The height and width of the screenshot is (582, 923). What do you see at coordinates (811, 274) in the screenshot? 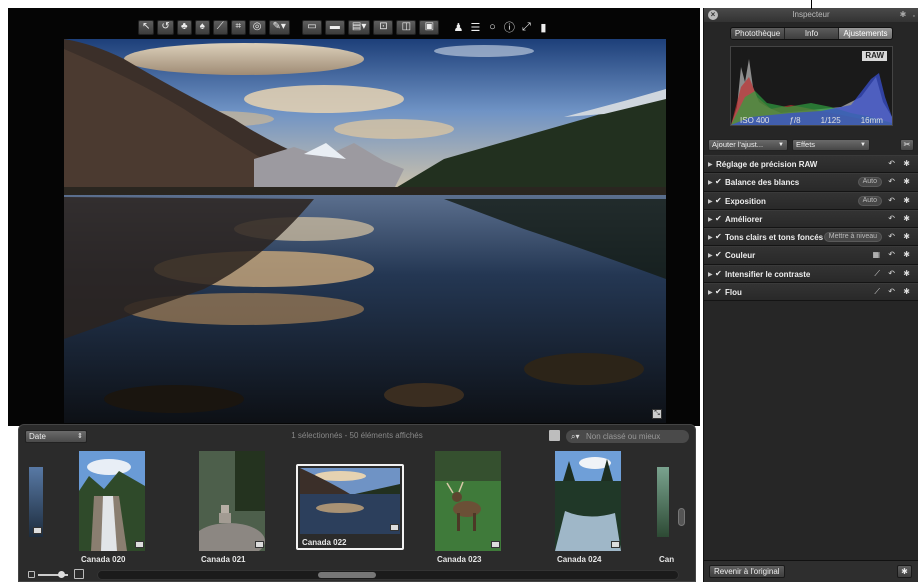
I see `brick-definition: ▶ ✔ Intensifier le contraste ⟋ ↶ ✱` at bounding box center [811, 274].